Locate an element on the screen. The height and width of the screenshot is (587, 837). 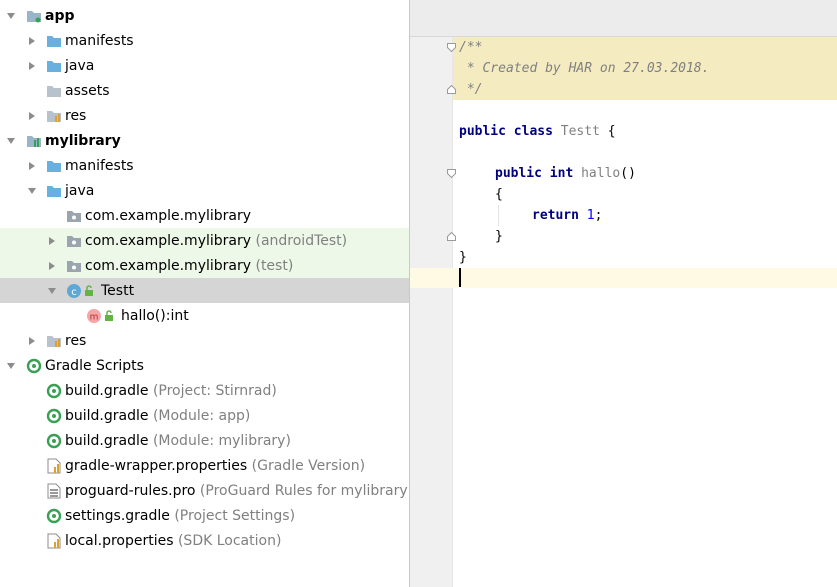
tree-item-build-gradle-app: build.gradle (Module: app) is located at coordinates (204, 415).